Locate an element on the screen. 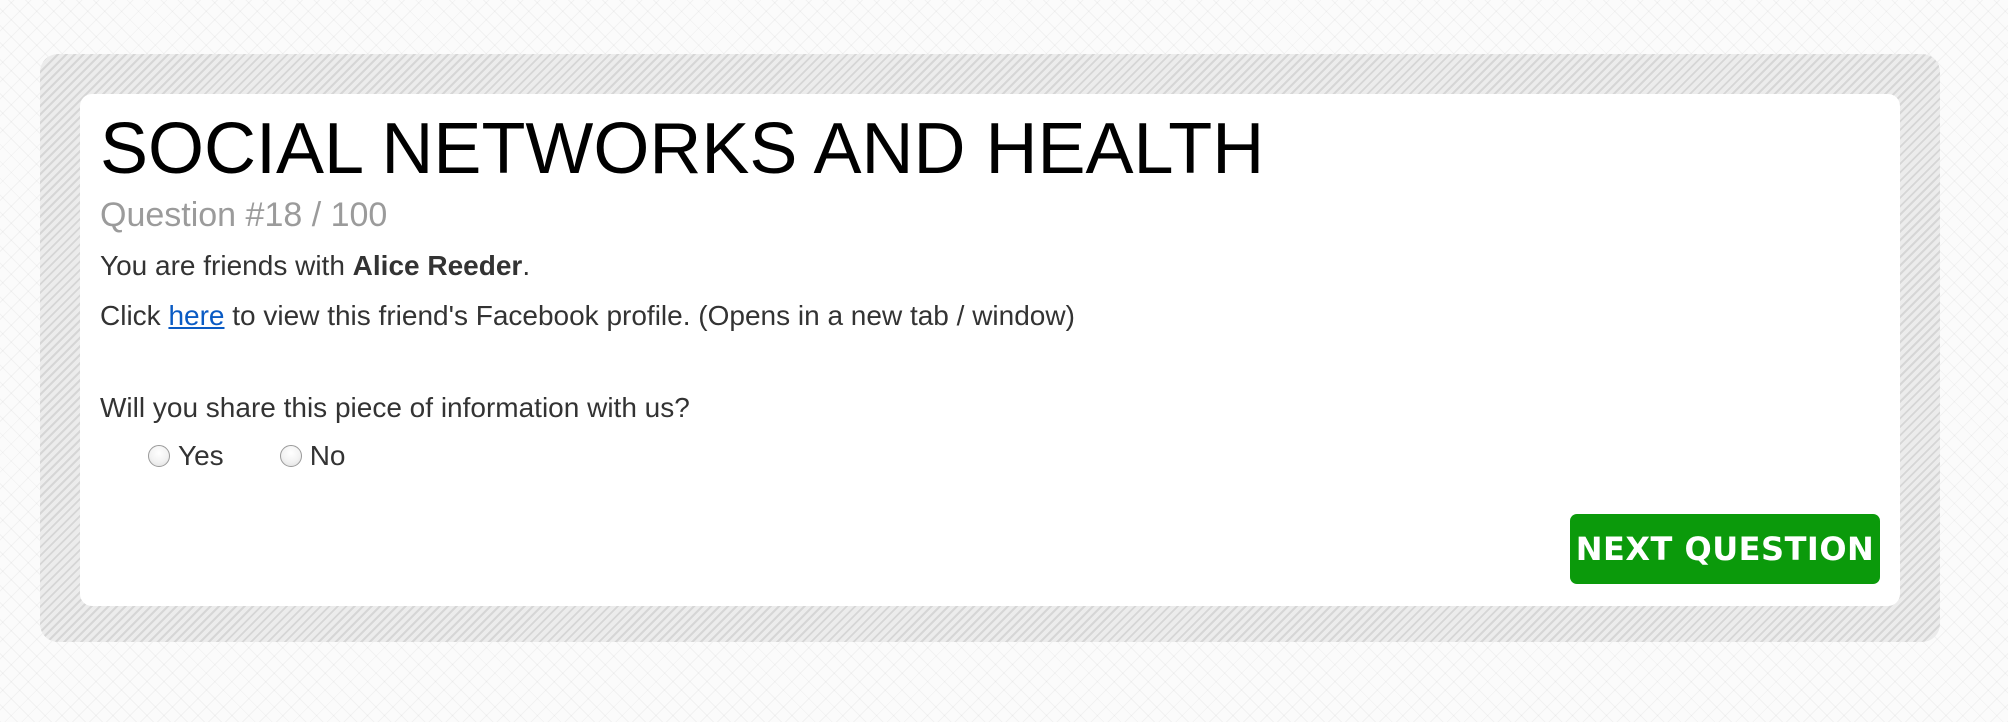 The image size is (2008, 722). option-no: No is located at coordinates (312, 456).